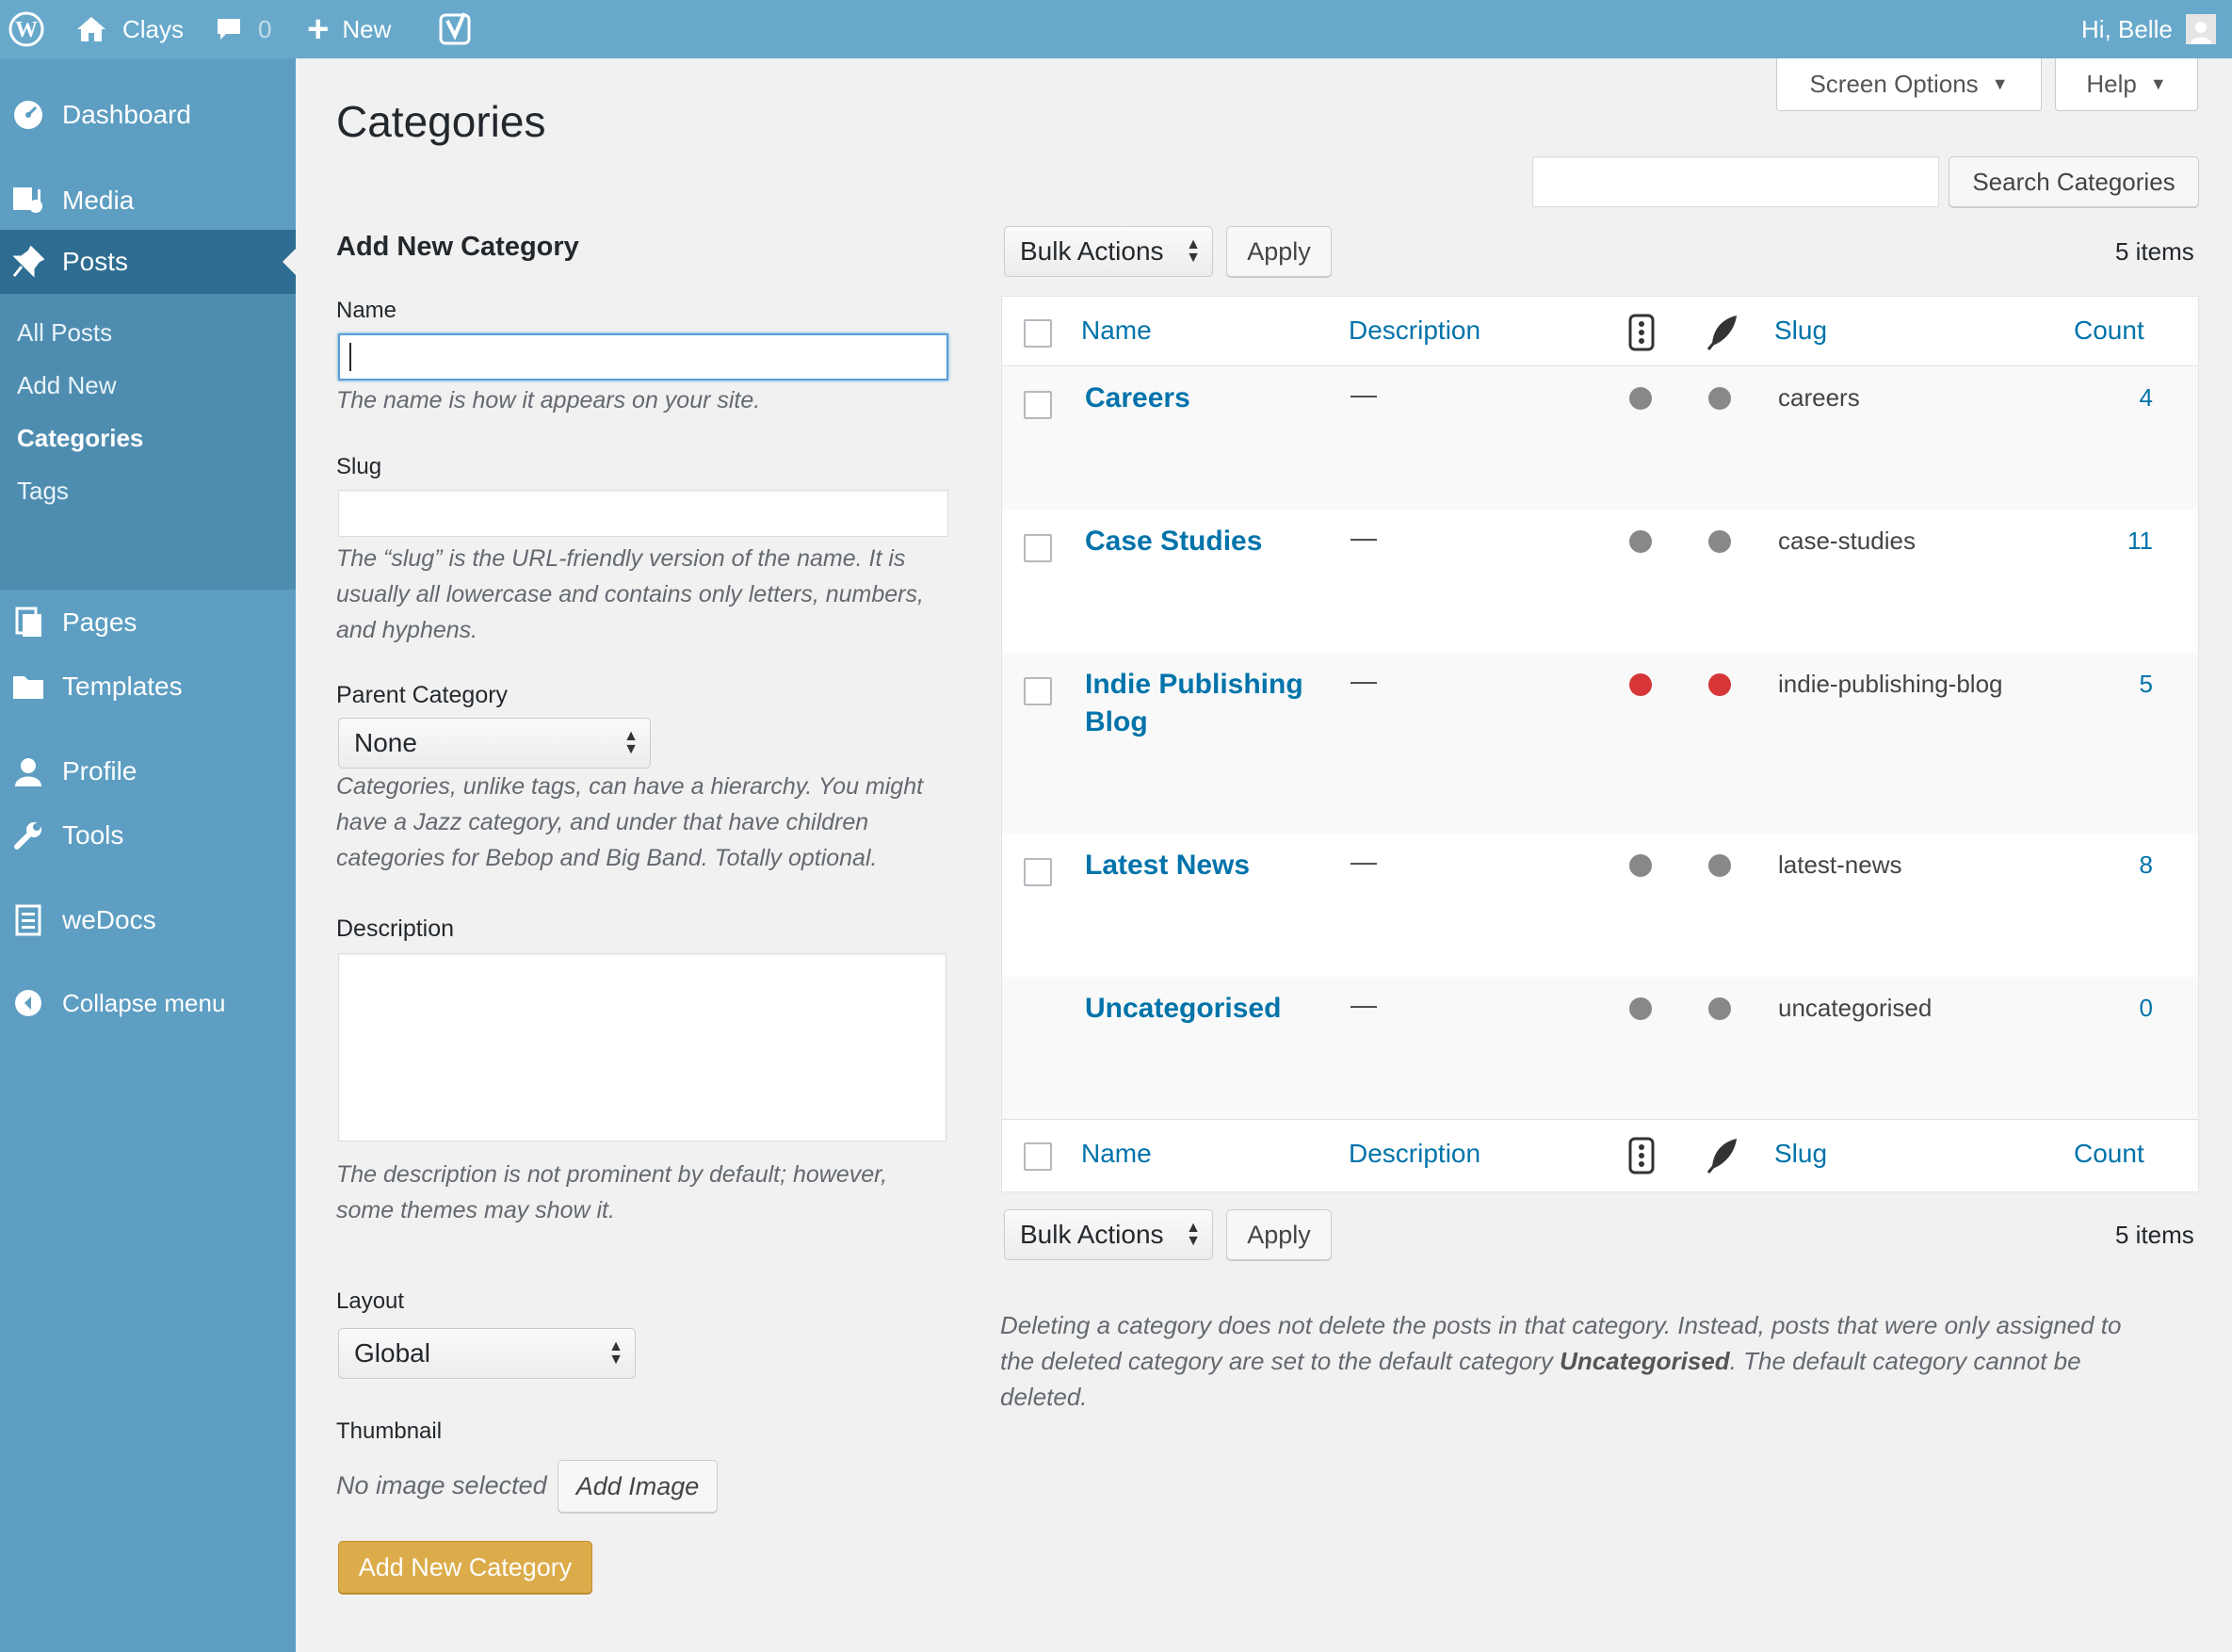 This screenshot has height=1652, width=2232. What do you see at coordinates (631, 743) in the screenshot?
I see `select-arrows-icon: ▲ ▼` at bounding box center [631, 743].